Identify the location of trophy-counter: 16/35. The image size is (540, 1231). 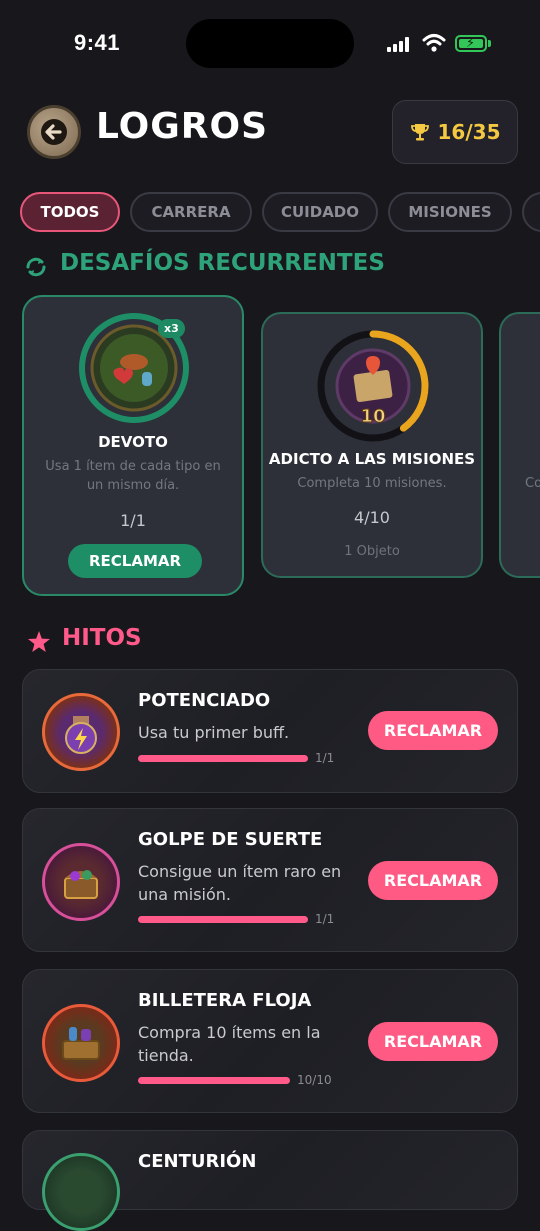
(455, 132).